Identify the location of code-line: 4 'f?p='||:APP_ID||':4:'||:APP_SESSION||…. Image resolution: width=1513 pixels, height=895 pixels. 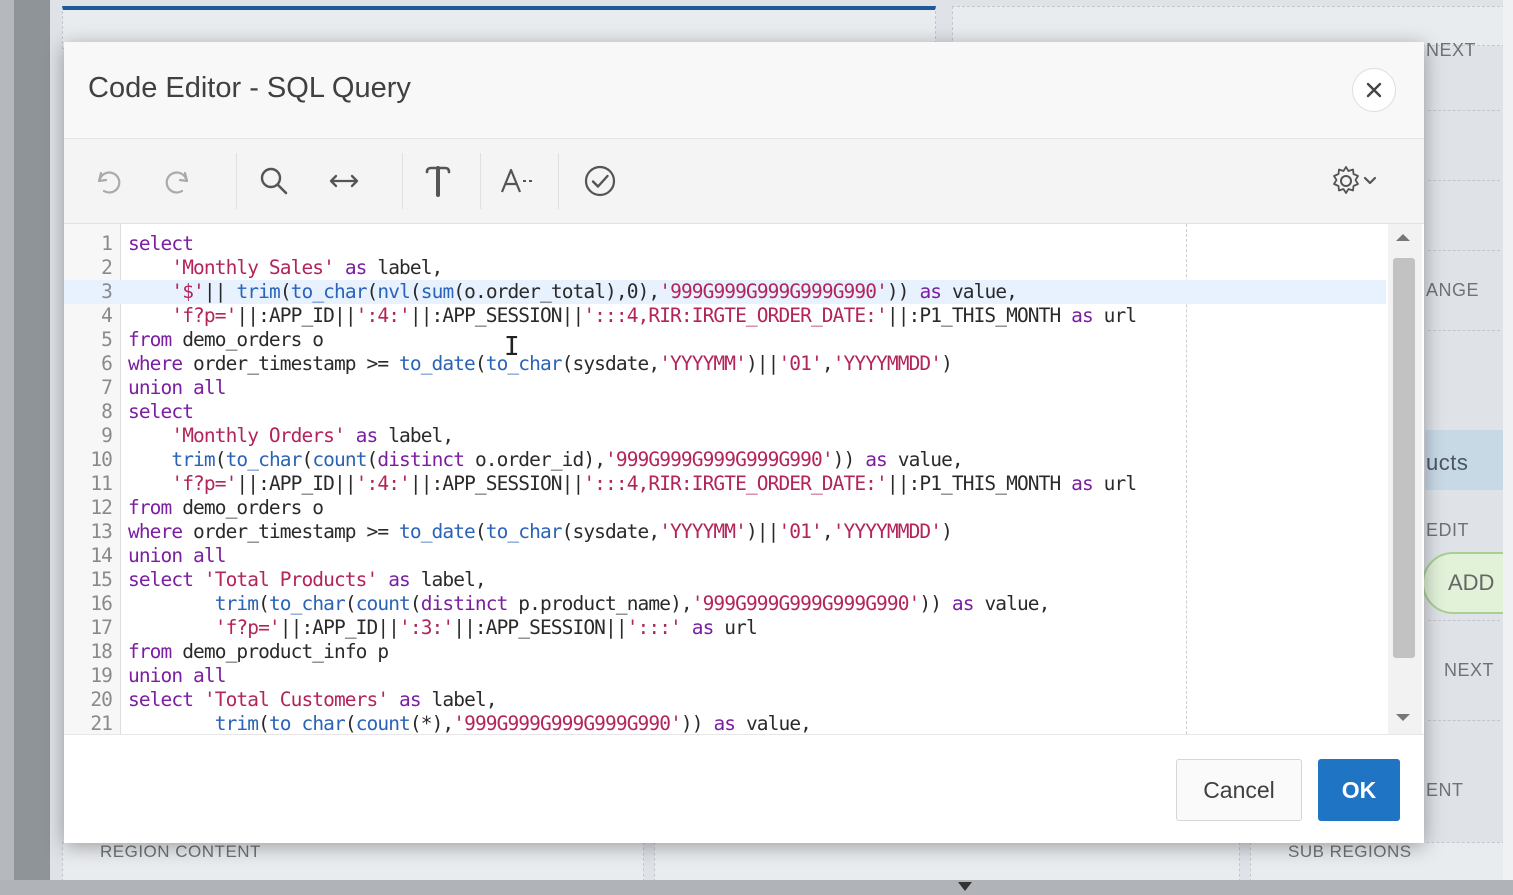
(725, 316).